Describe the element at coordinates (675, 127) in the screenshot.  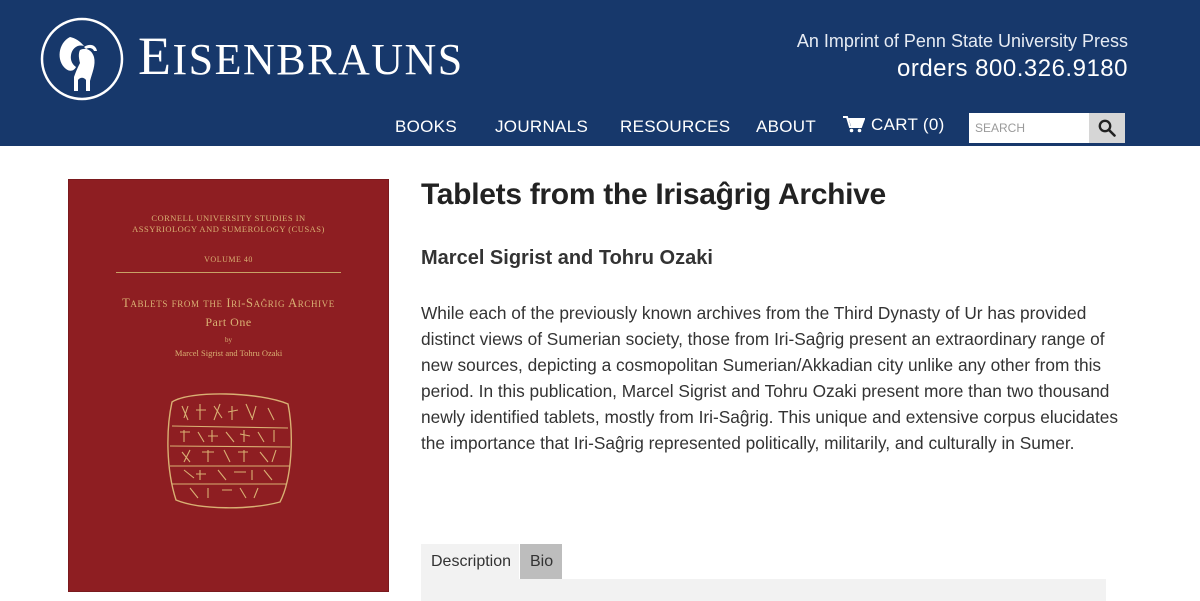
I see `nav-resources: RESOURCES` at that location.